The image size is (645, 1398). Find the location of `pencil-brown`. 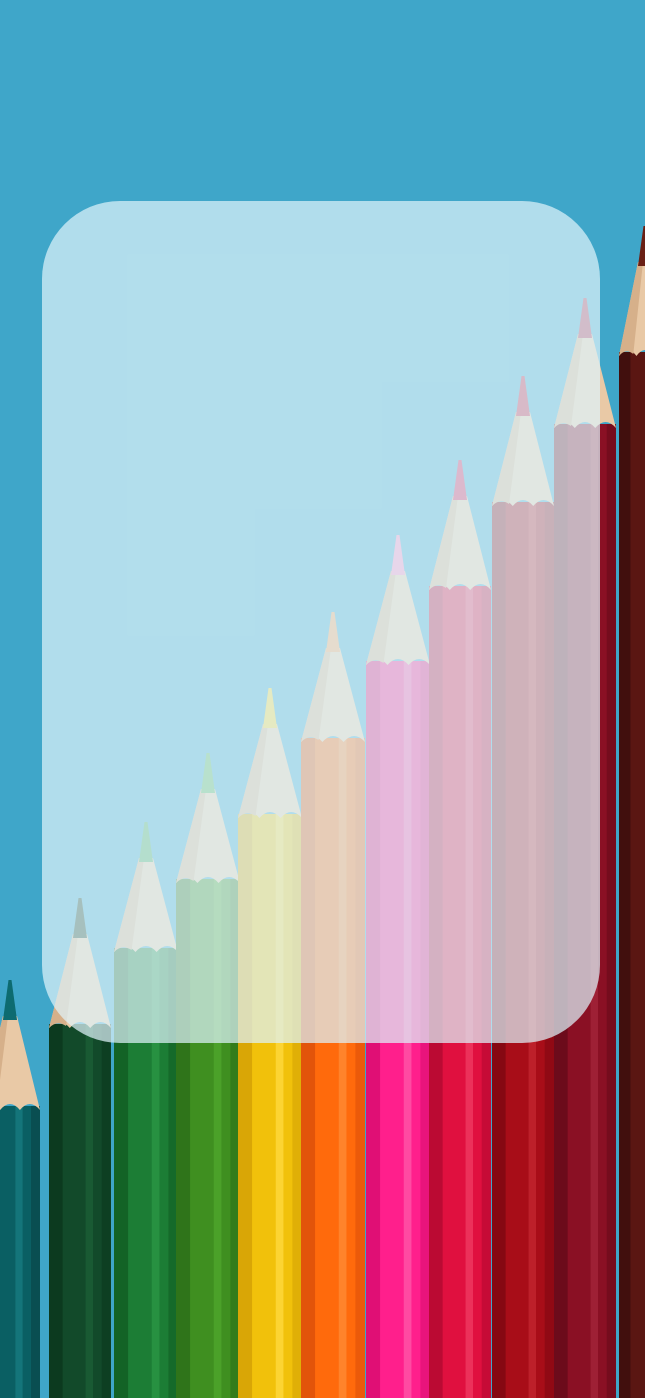

pencil-brown is located at coordinates (632, 812).